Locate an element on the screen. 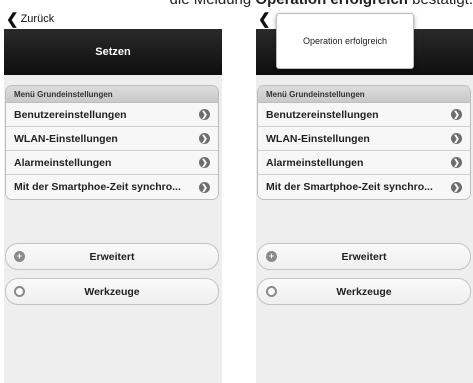  success-toast: Operation erfolgreich is located at coordinates (345, 41).